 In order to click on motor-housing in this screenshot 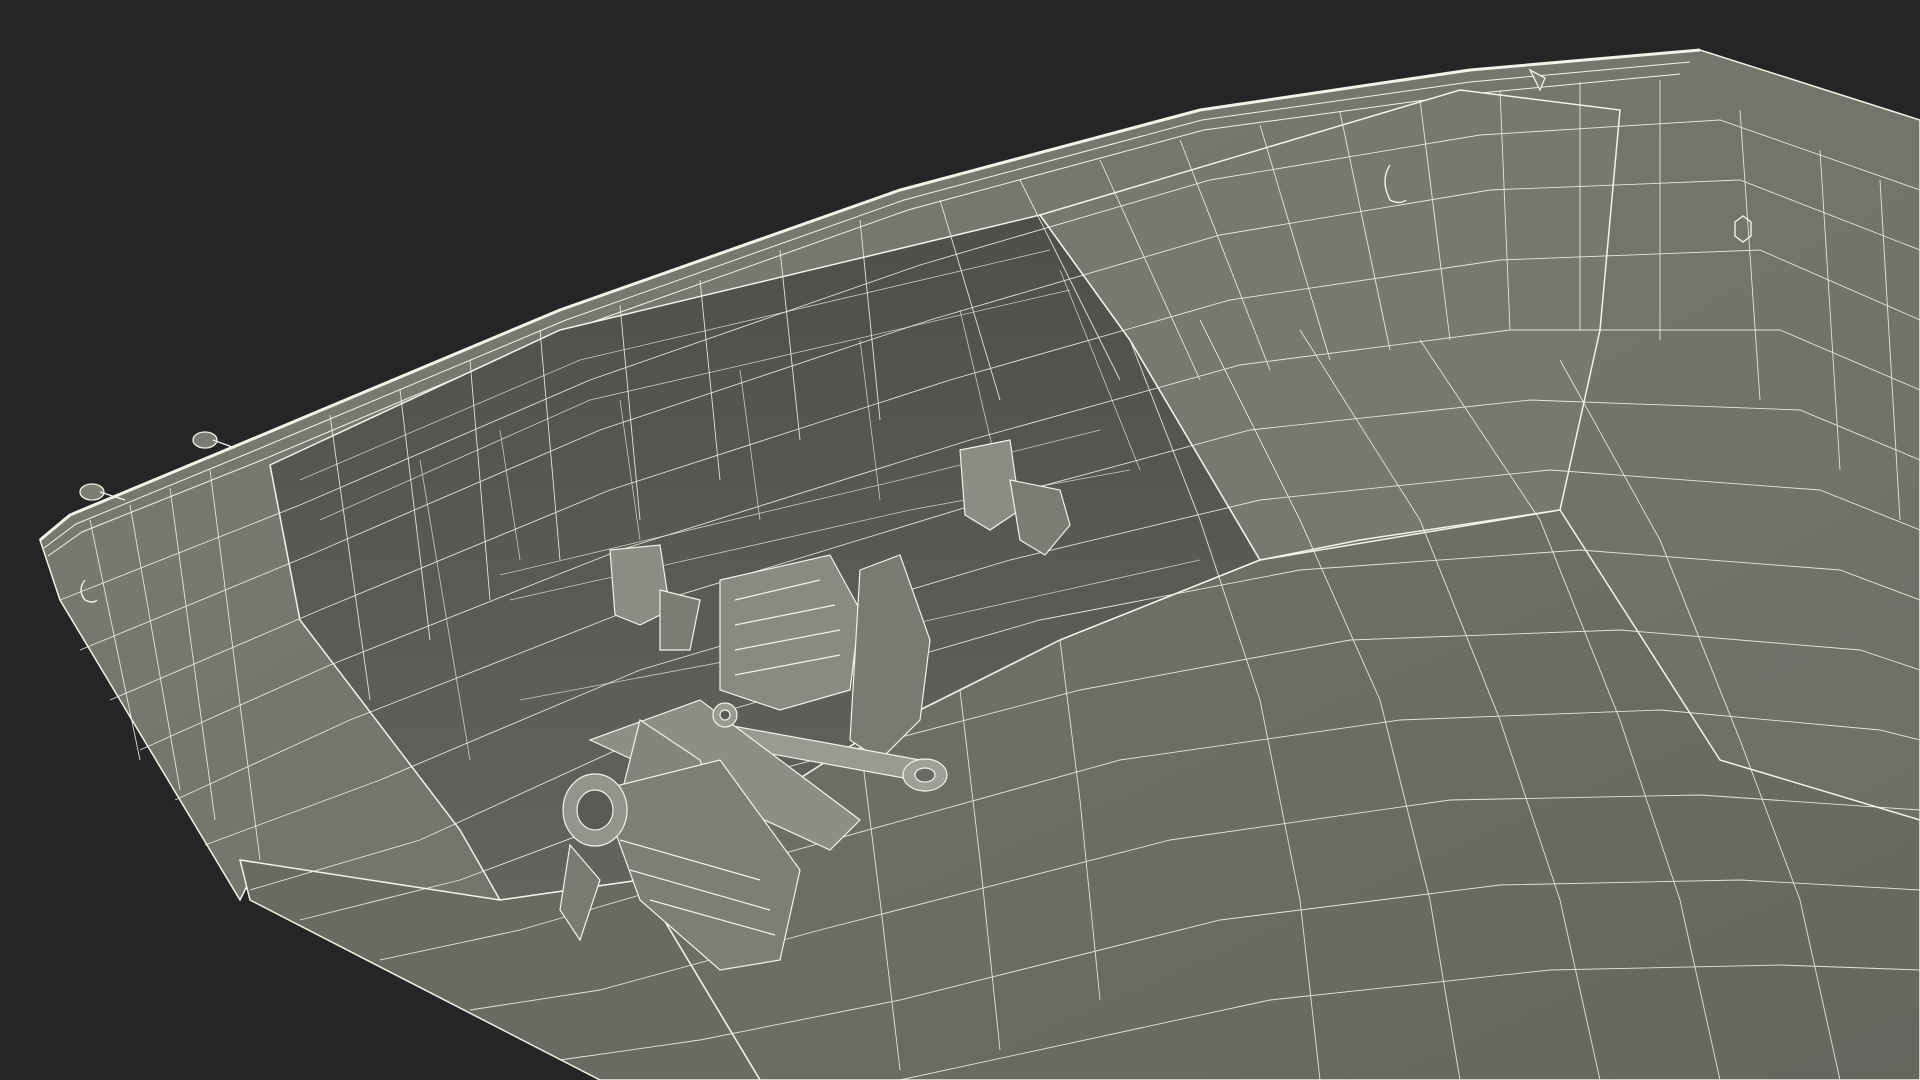, I will do `click(790, 632)`.